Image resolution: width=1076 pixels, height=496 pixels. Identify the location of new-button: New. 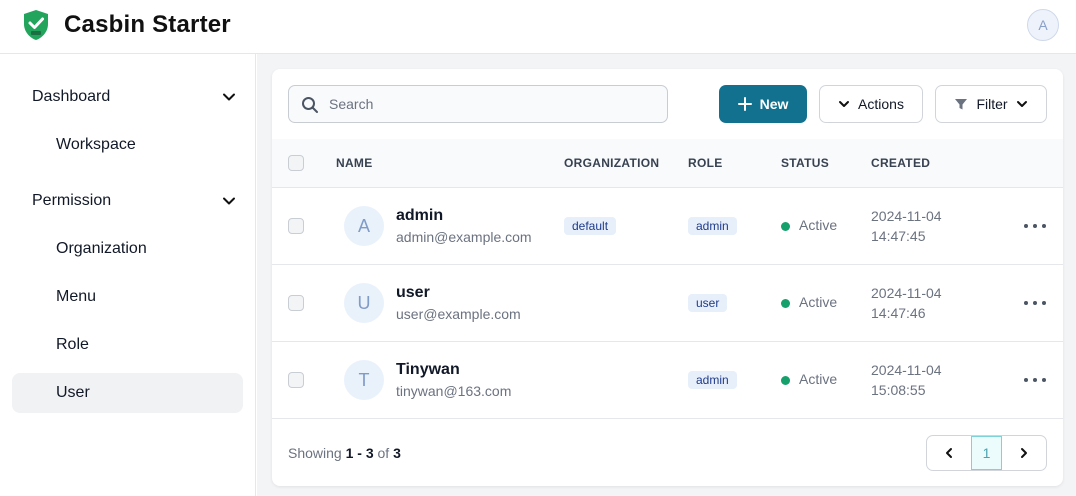
(763, 104).